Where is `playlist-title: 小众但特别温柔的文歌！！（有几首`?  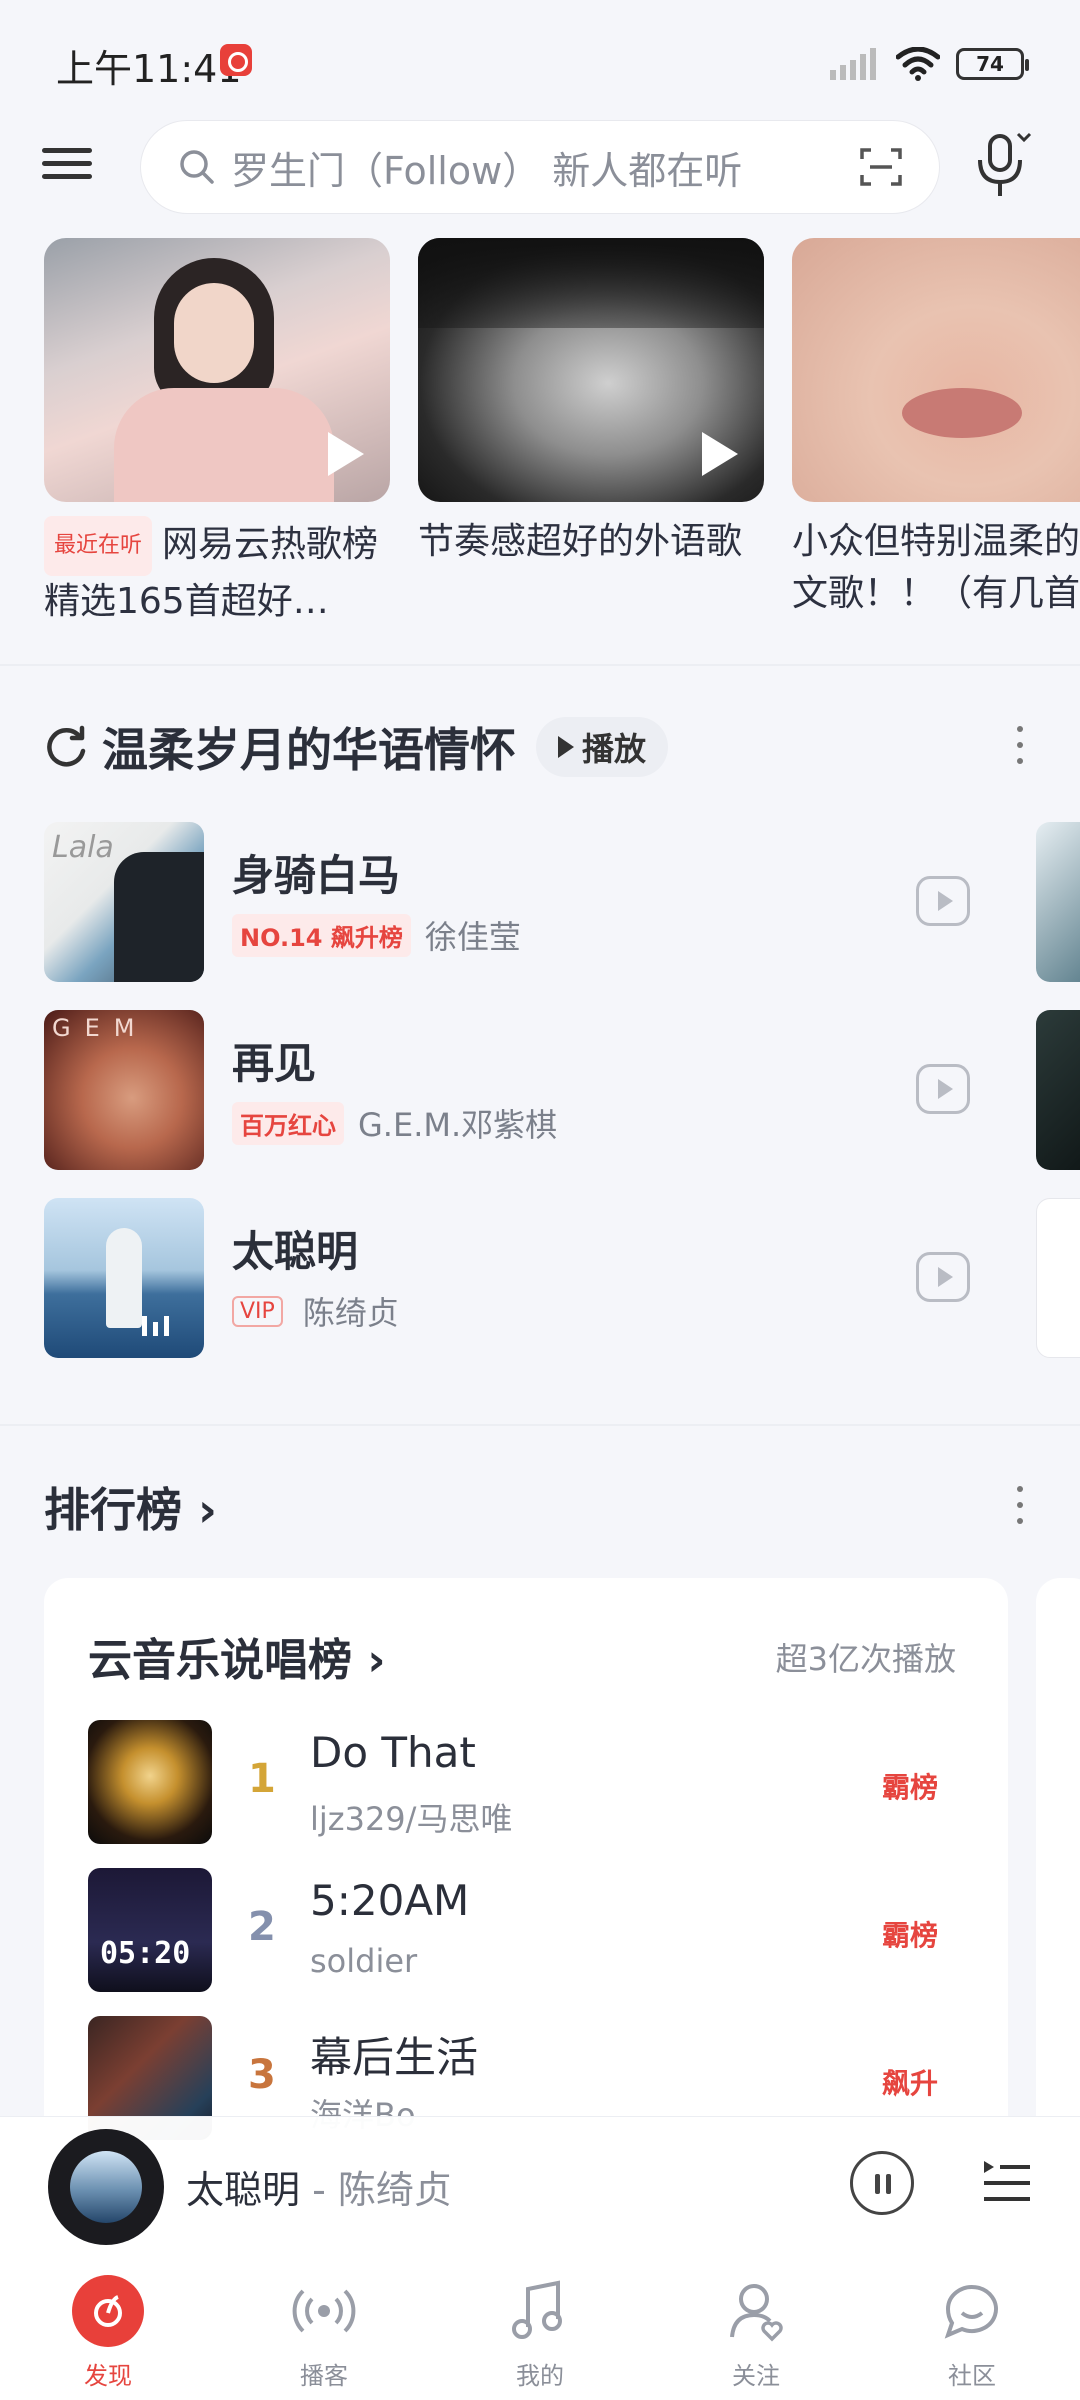 playlist-title: 小众但特别温柔的文歌！！（有几首 is located at coordinates (936, 567).